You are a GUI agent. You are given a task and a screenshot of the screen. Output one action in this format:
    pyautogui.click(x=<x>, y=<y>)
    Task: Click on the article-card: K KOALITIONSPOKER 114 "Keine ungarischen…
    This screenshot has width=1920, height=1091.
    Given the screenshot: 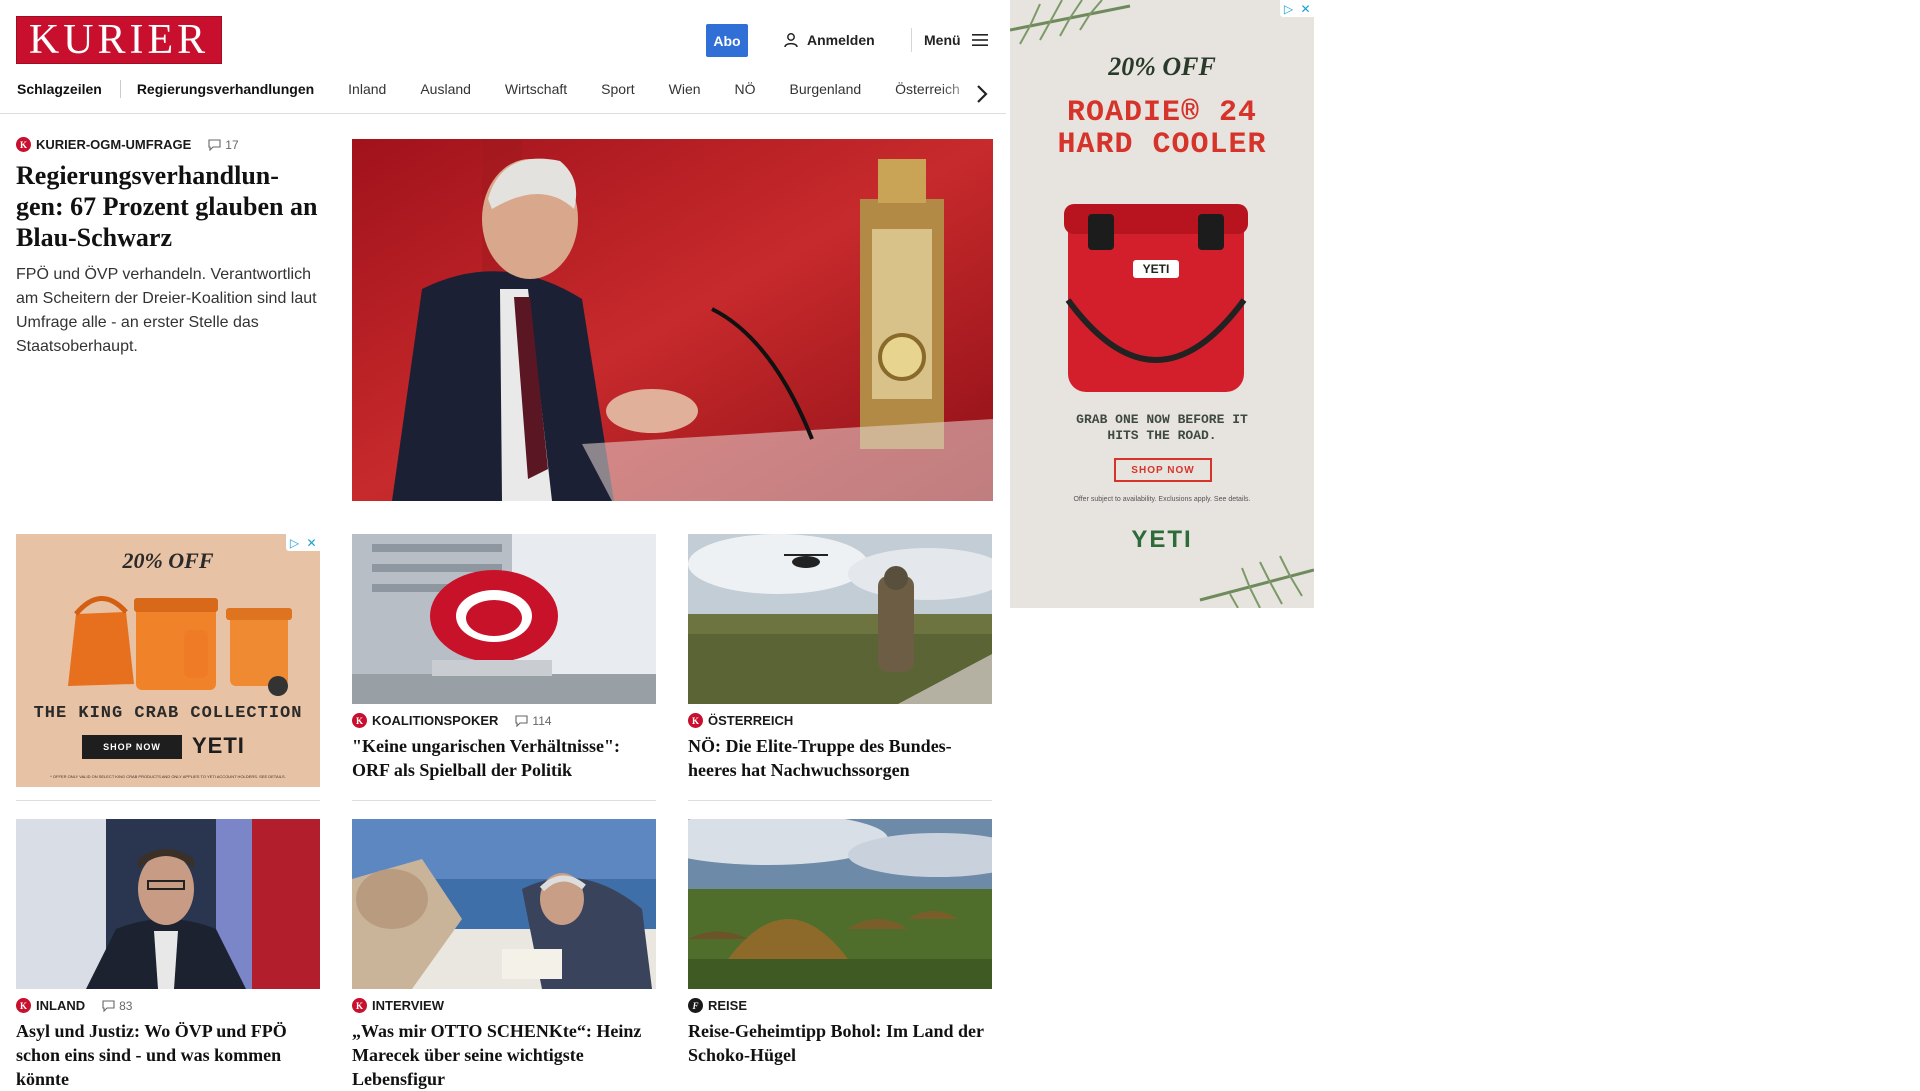 What is the action you would take?
    pyautogui.click(x=504, y=658)
    